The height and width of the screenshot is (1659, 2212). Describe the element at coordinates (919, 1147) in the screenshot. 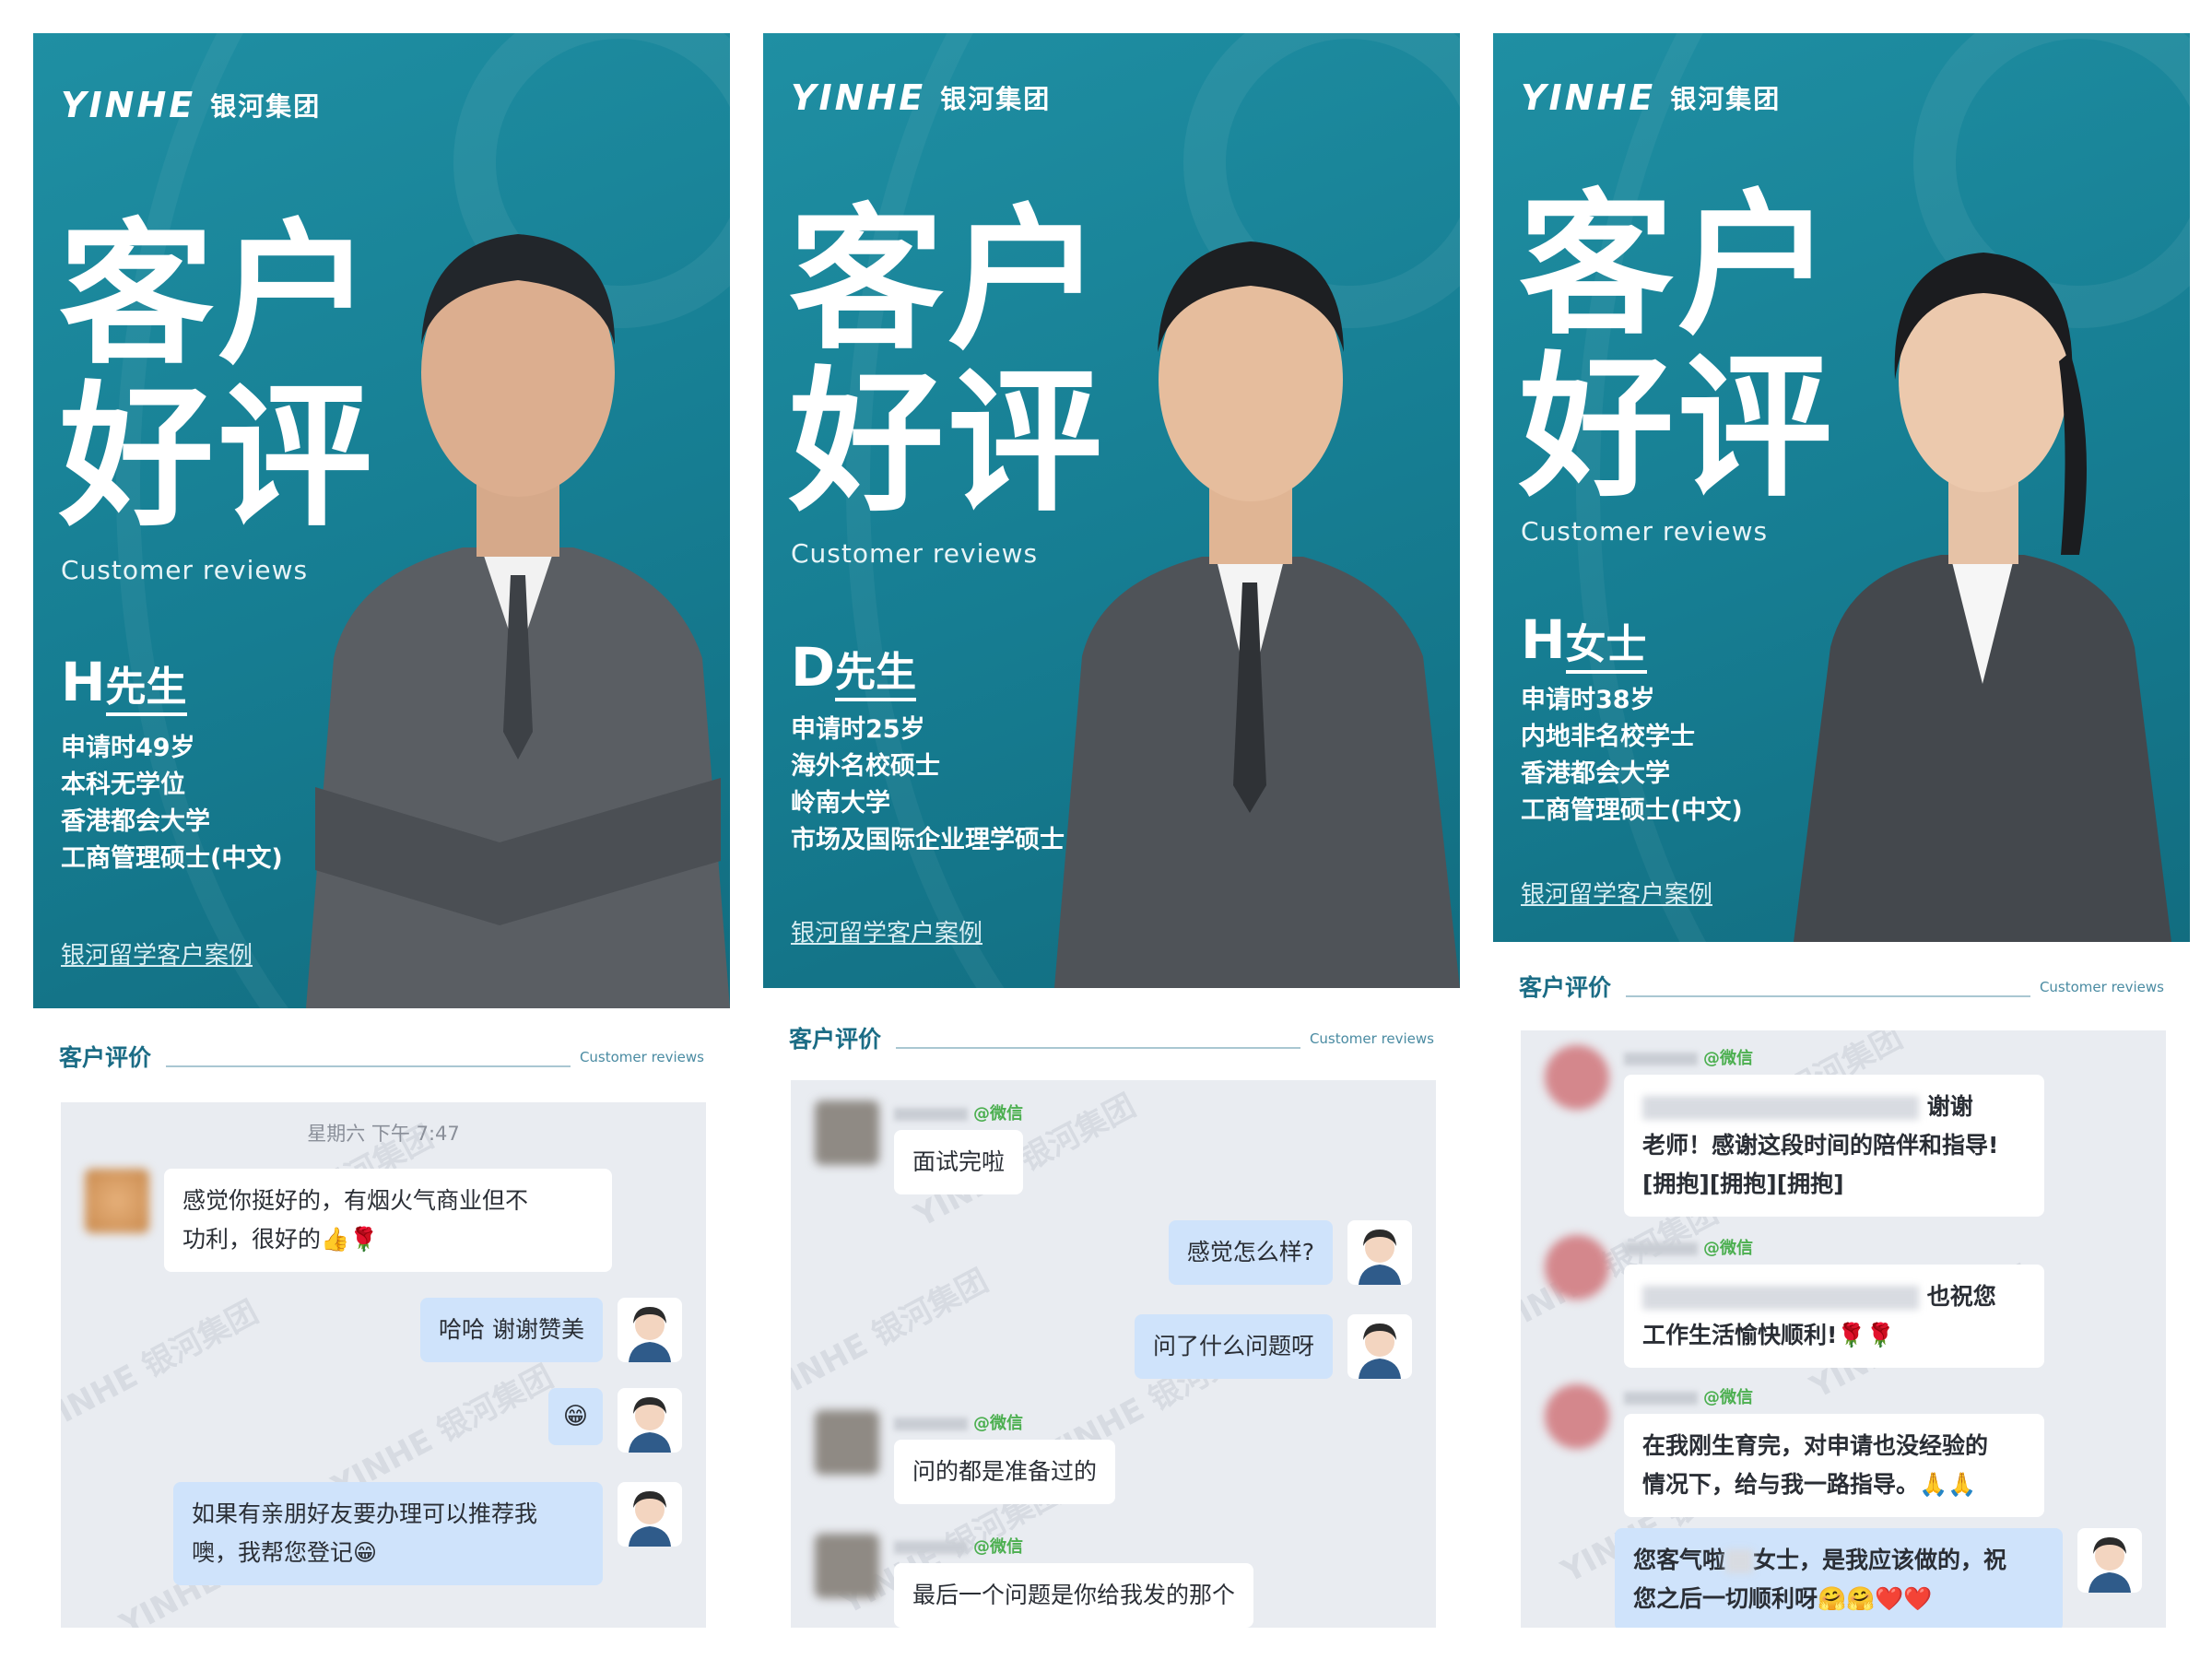

I see `message-incoming: @微信 面试完啦` at that location.